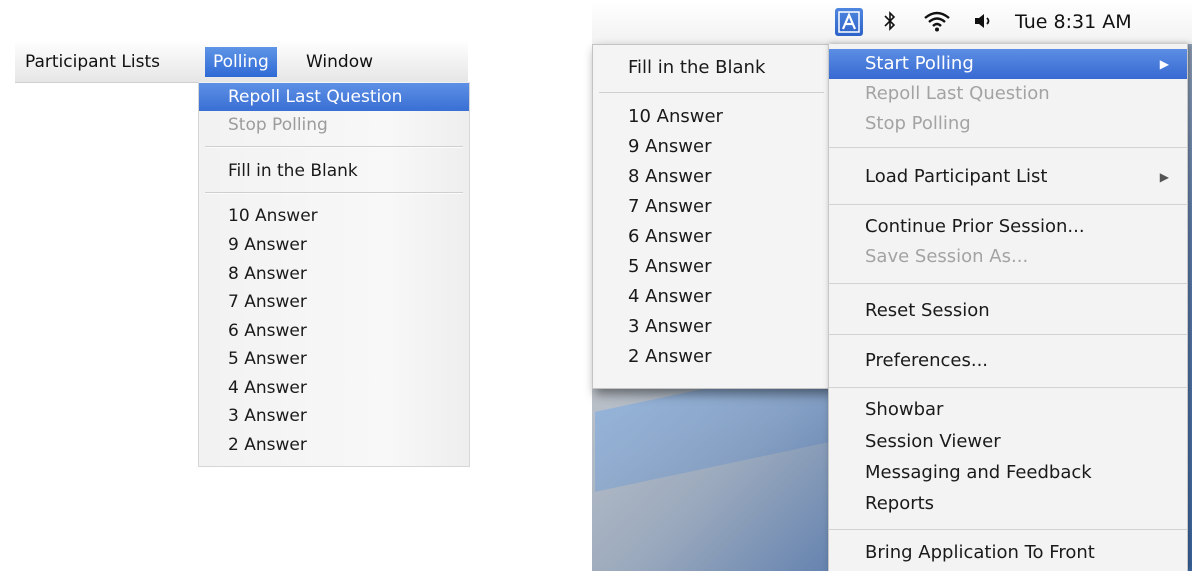 The height and width of the screenshot is (571, 1192). Describe the element at coordinates (711, 327) in the screenshot. I see `submenu-item-answer-3: 3 Answer` at that location.